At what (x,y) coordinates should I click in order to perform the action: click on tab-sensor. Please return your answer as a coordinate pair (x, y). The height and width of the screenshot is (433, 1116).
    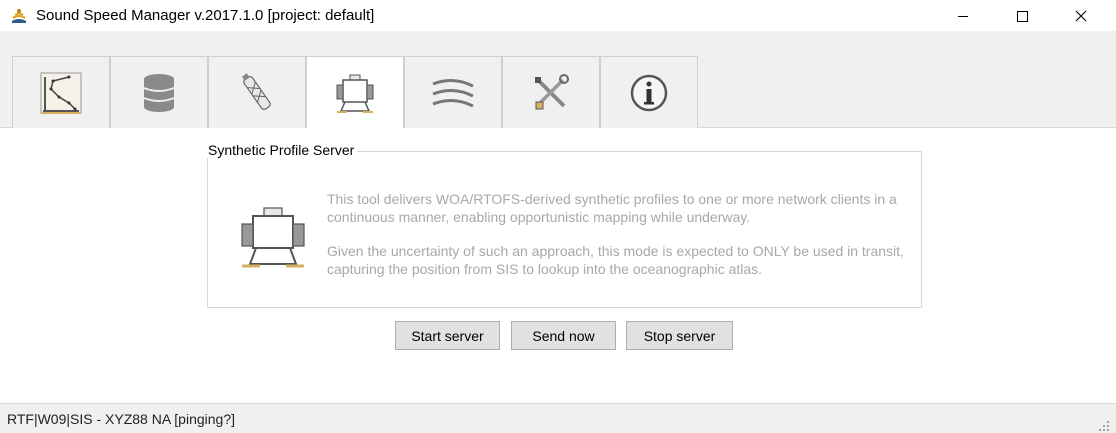
    Looking at the image, I should click on (257, 92).